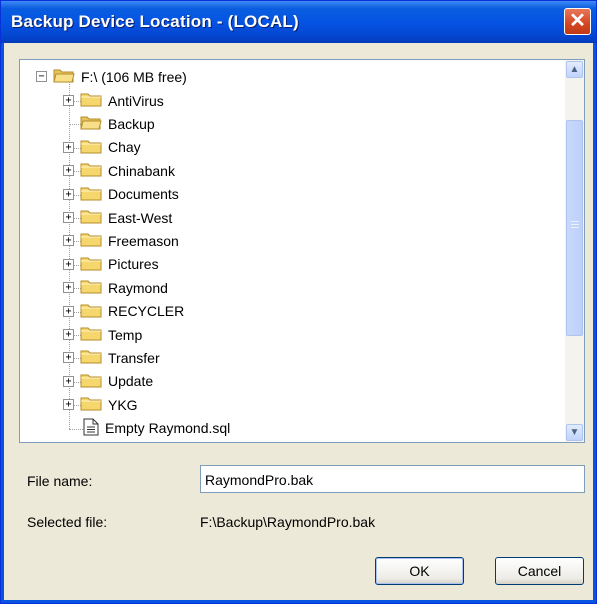 The width and height of the screenshot is (597, 604). Describe the element at coordinates (131, 123) in the screenshot. I see `tree-item-label: Backup` at that location.